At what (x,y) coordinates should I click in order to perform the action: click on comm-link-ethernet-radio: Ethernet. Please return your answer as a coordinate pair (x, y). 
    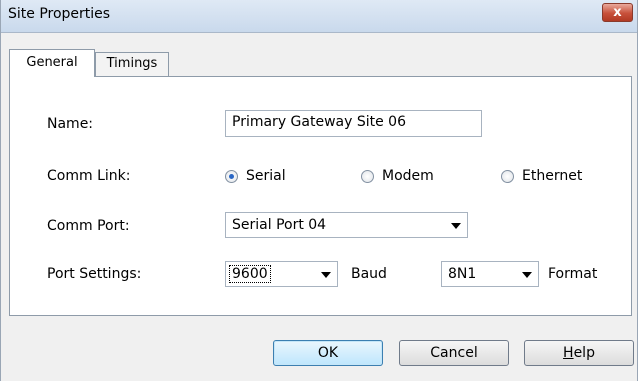
    Looking at the image, I should click on (541, 176).